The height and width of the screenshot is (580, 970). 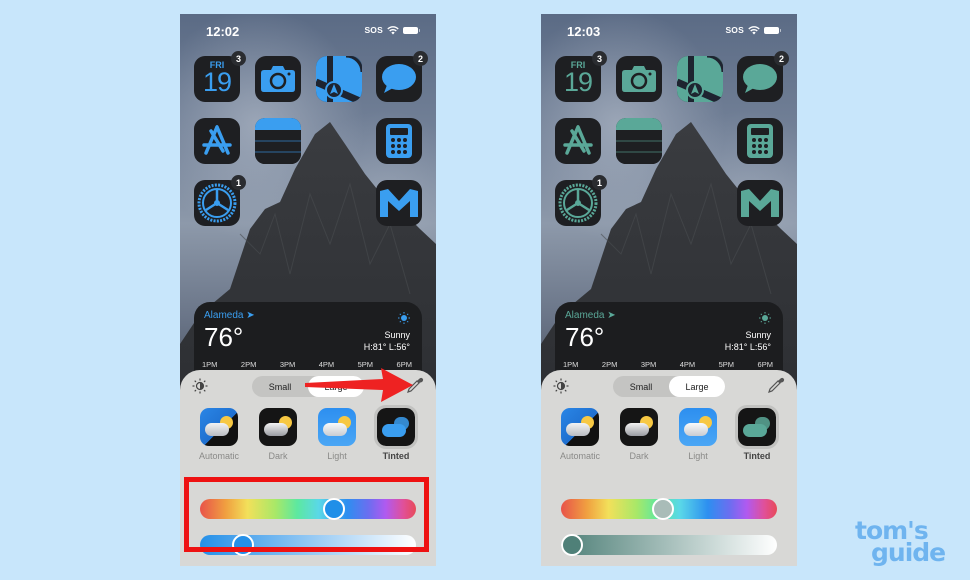 What do you see at coordinates (668, 364) in the screenshot?
I see `weather-hourly: 1PM 2PM 3PM 4PM 5PM 6PM` at bounding box center [668, 364].